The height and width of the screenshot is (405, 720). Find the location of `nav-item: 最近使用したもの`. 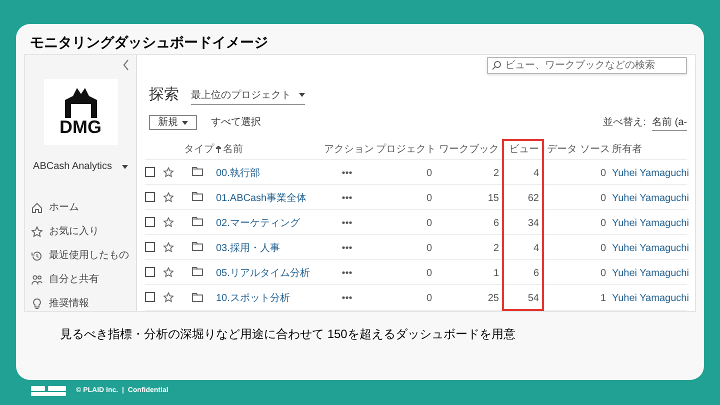

nav-item: 最近使用したもの is located at coordinates (89, 255).